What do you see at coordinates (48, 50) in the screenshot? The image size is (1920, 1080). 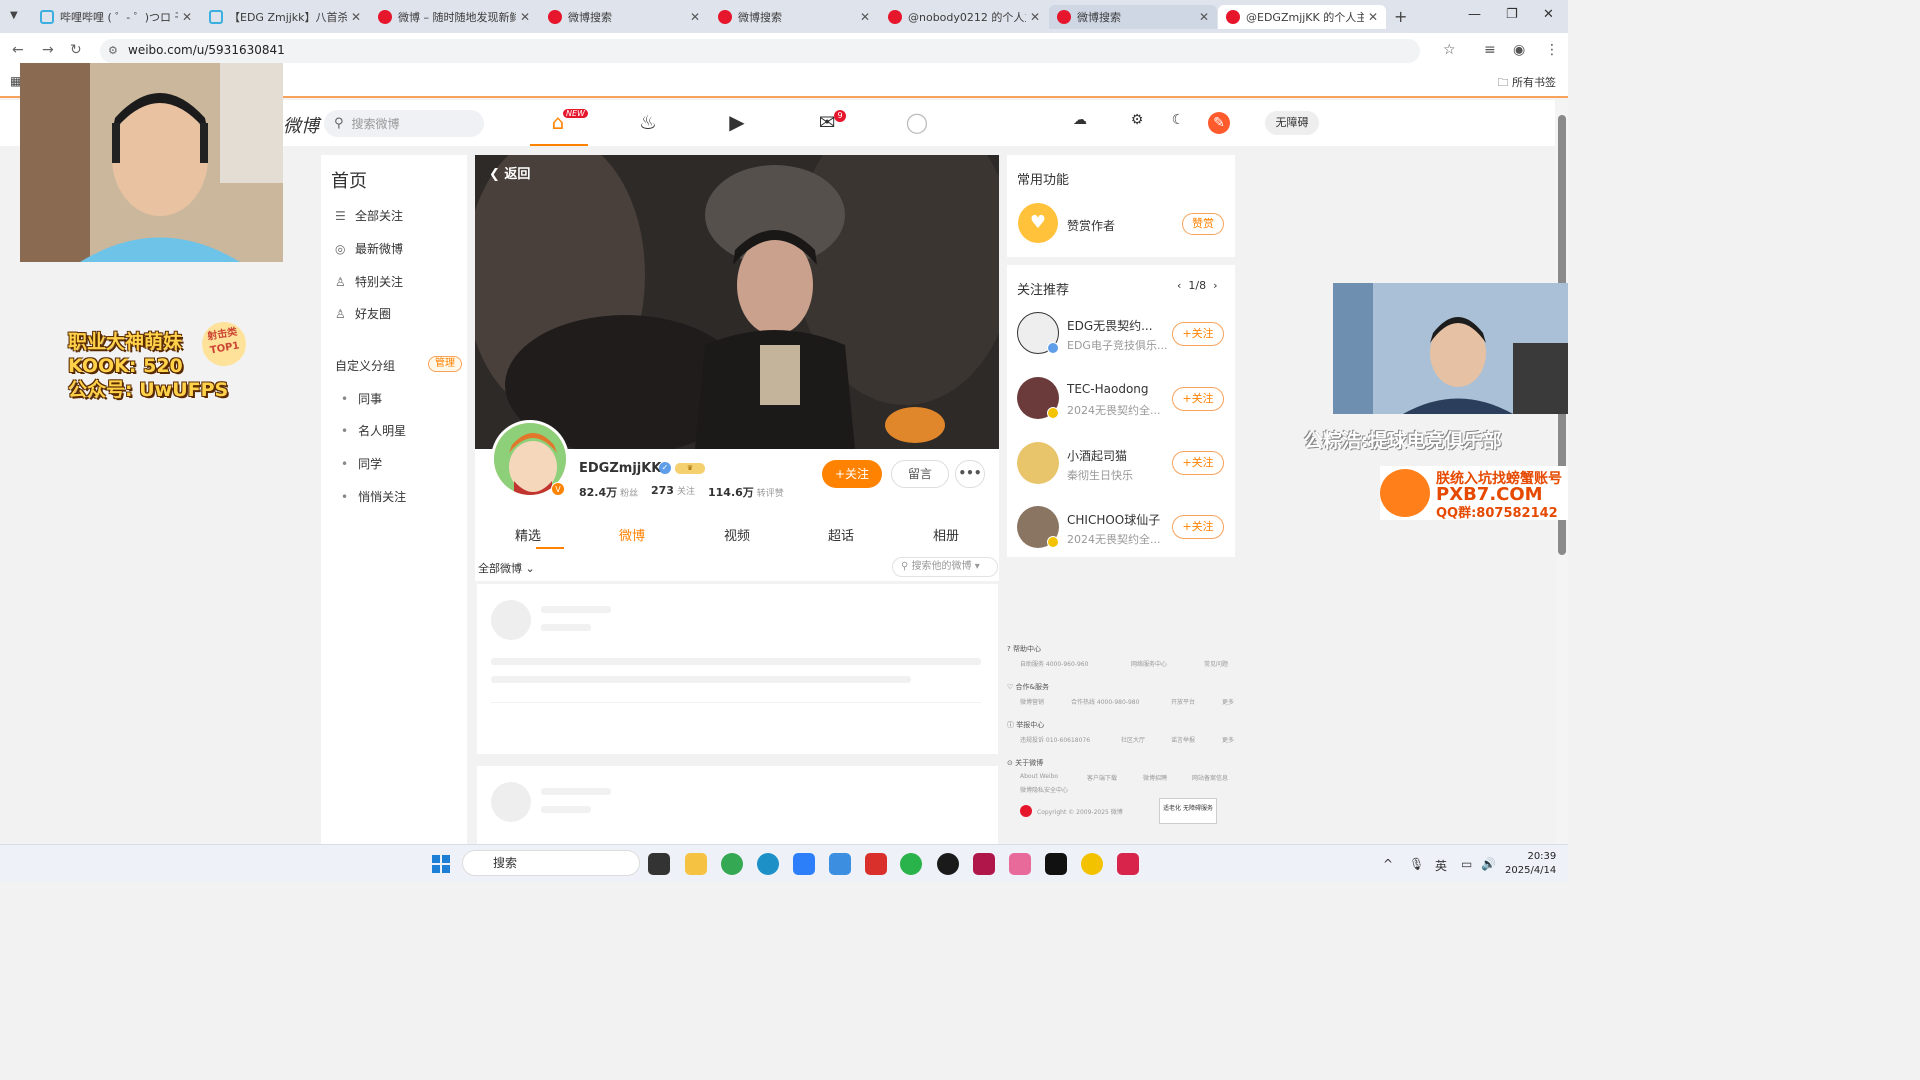 I see `forward-arrow-icon: →` at bounding box center [48, 50].